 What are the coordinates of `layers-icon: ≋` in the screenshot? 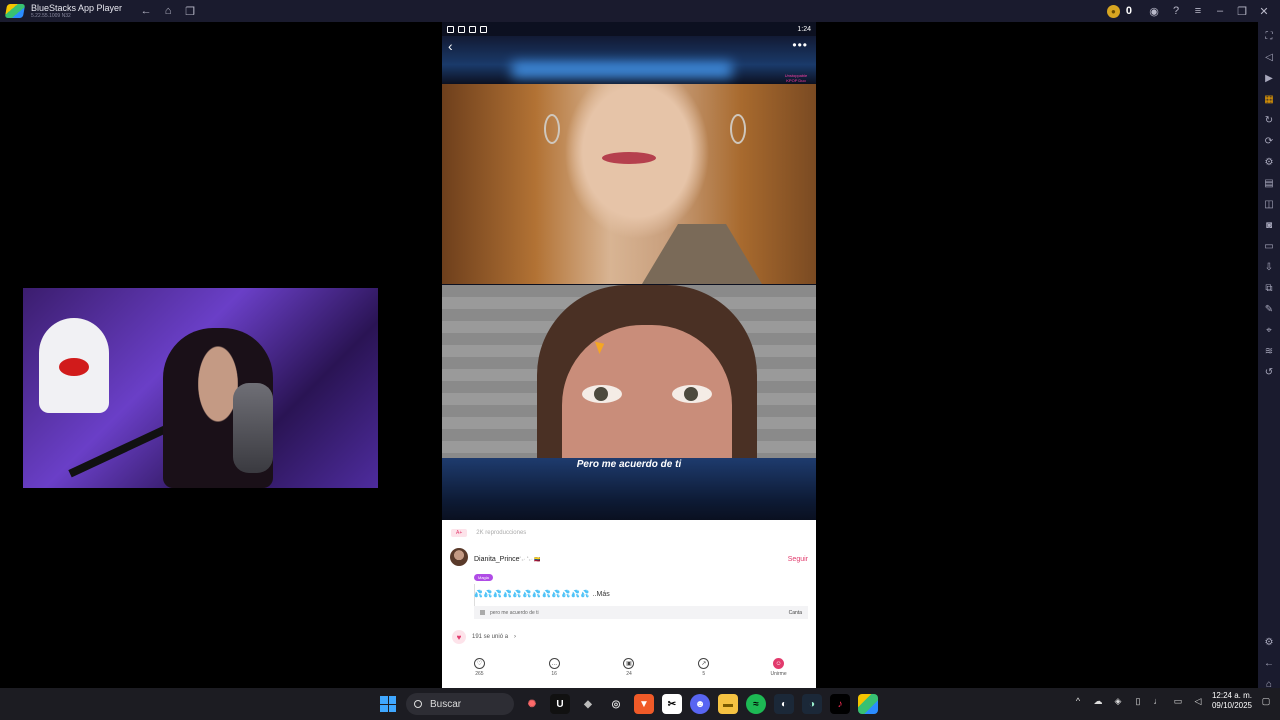 It's located at (1269, 351).